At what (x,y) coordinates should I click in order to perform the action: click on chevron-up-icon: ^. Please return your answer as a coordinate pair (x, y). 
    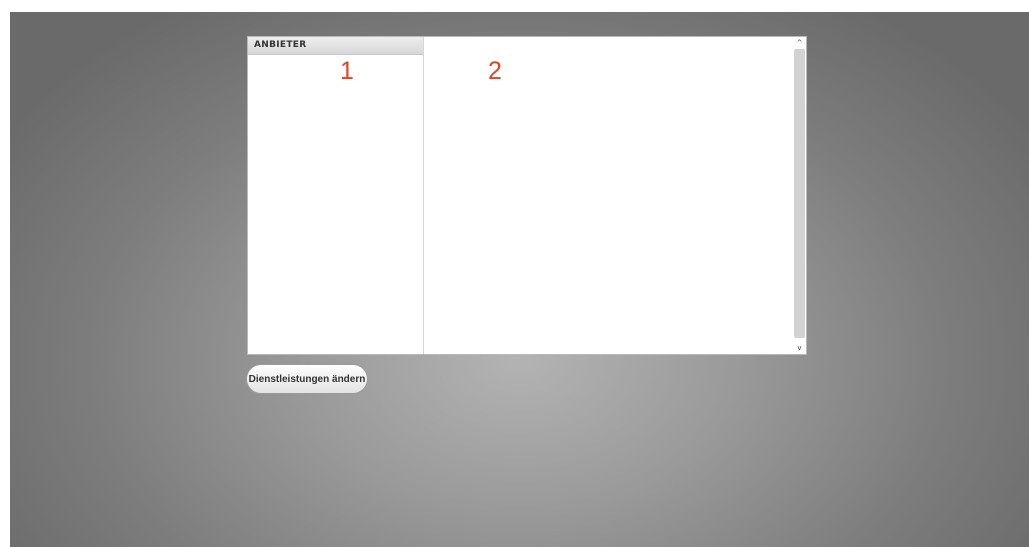
    Looking at the image, I should click on (799, 43).